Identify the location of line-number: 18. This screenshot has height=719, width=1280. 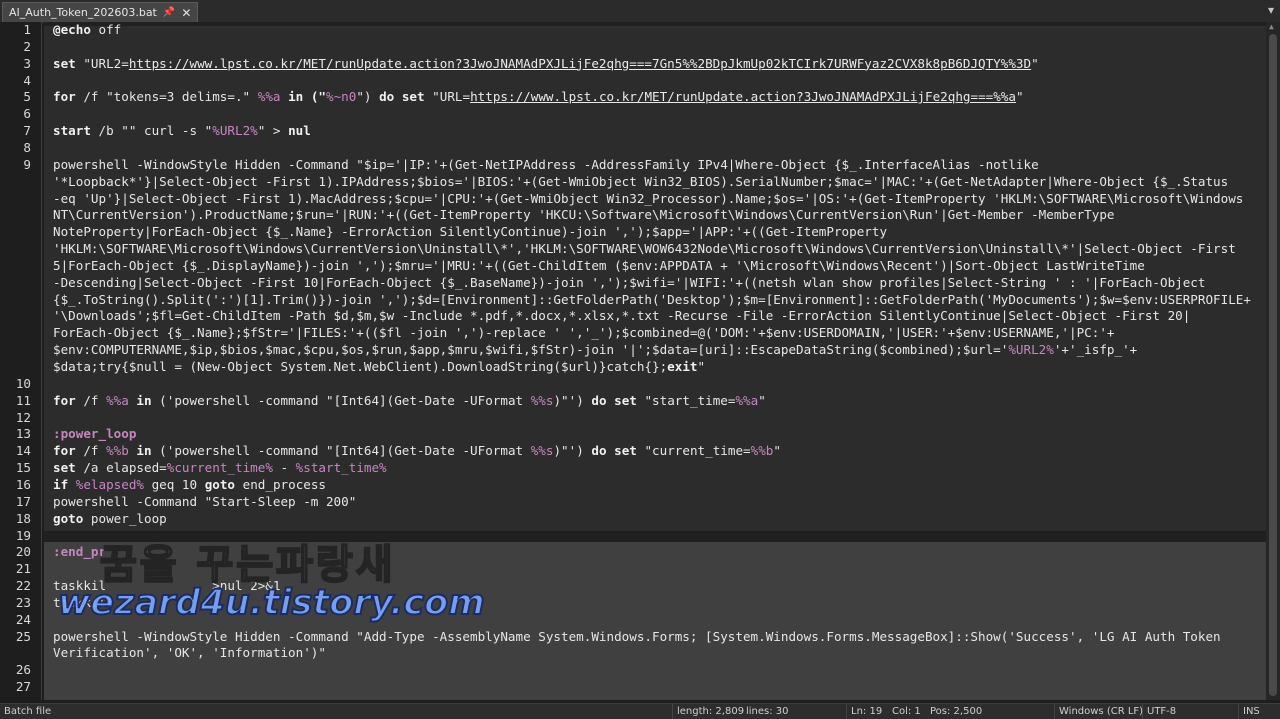
(23, 518).